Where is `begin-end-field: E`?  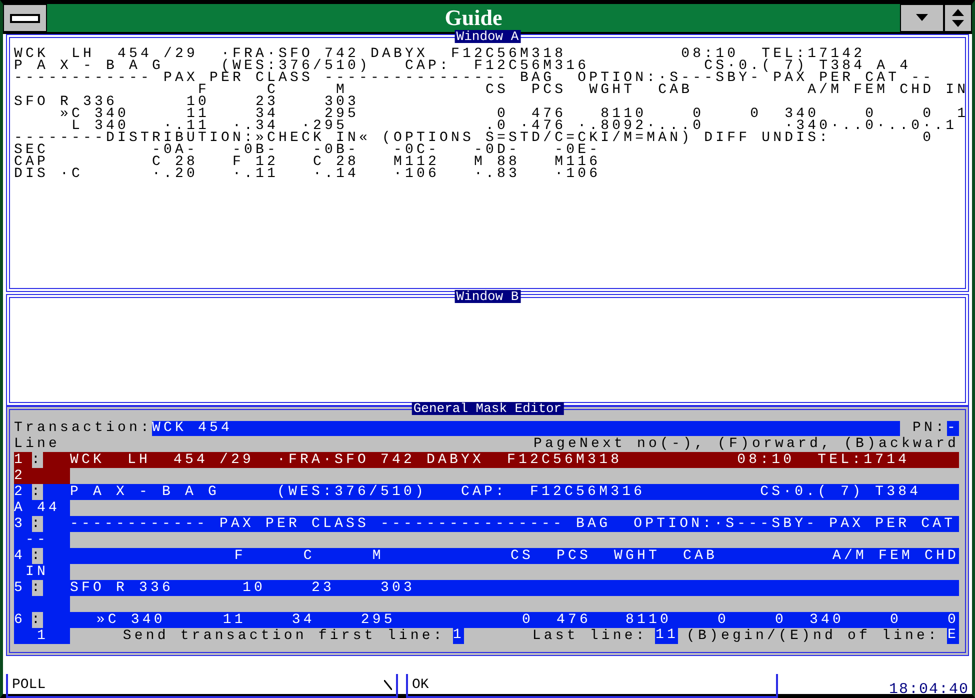
begin-end-field: E is located at coordinates (953, 636).